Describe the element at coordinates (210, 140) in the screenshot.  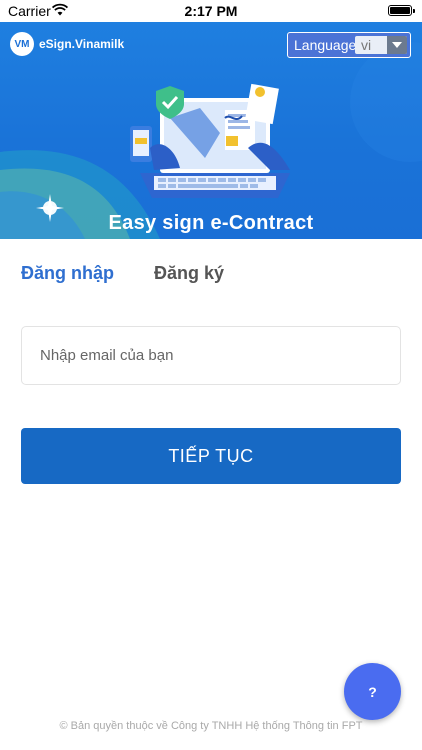
I see `laptop-contract-illustration` at that location.